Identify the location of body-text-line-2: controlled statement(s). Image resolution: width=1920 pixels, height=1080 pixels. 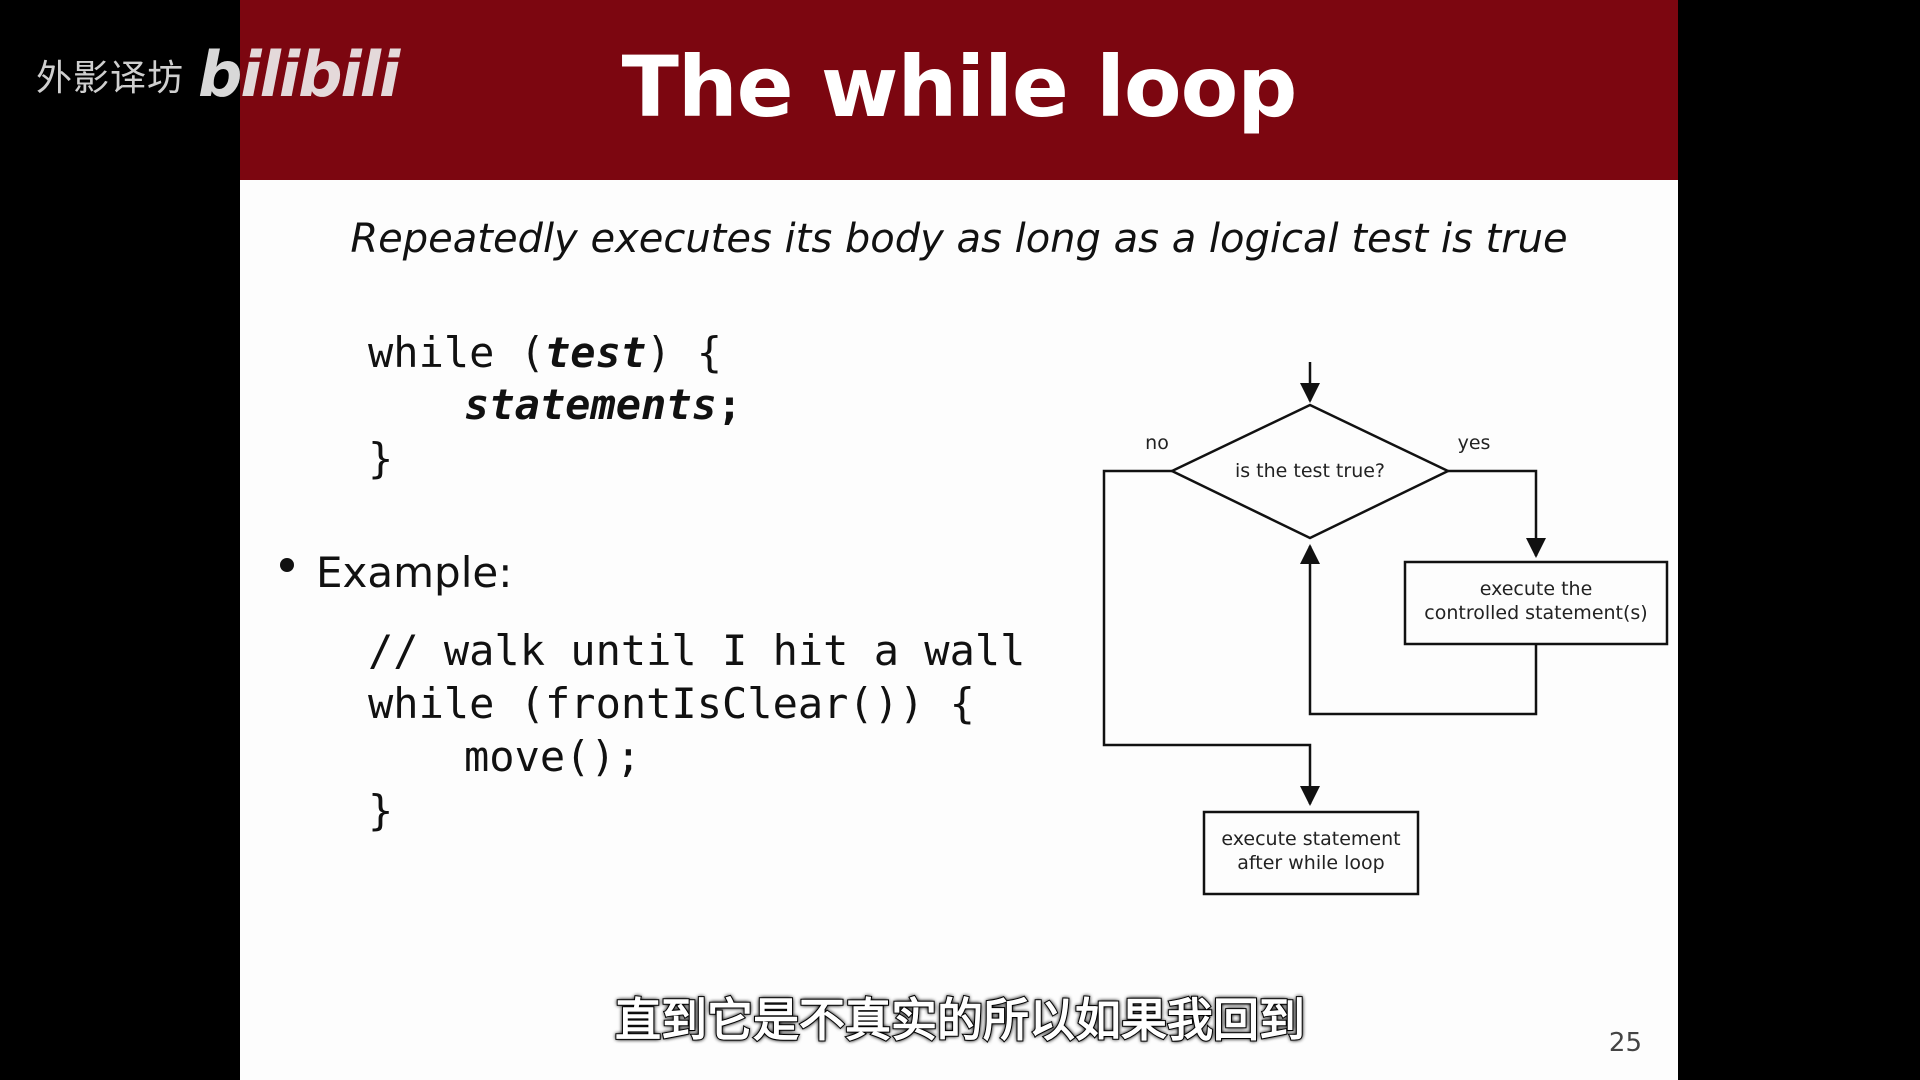
(1535, 613).